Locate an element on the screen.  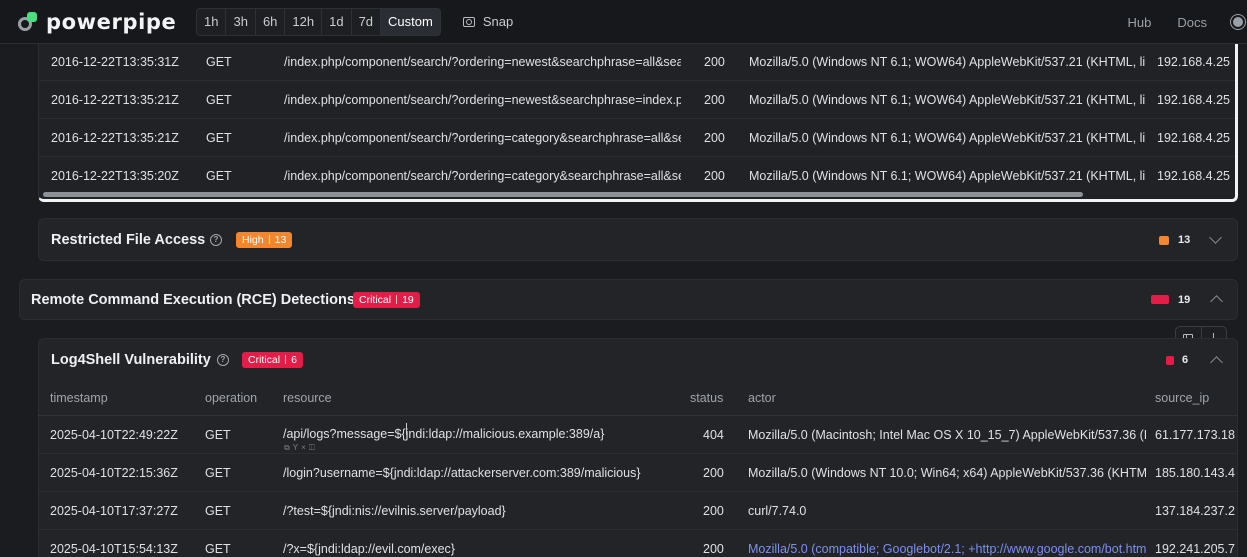
panel-icon: ◫ is located at coordinates (313, 447).